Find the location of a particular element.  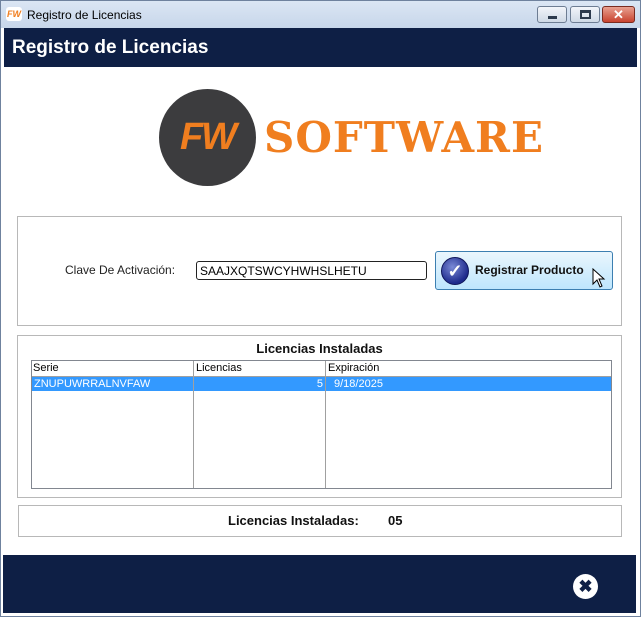

minimize-icon is located at coordinates (552, 17).